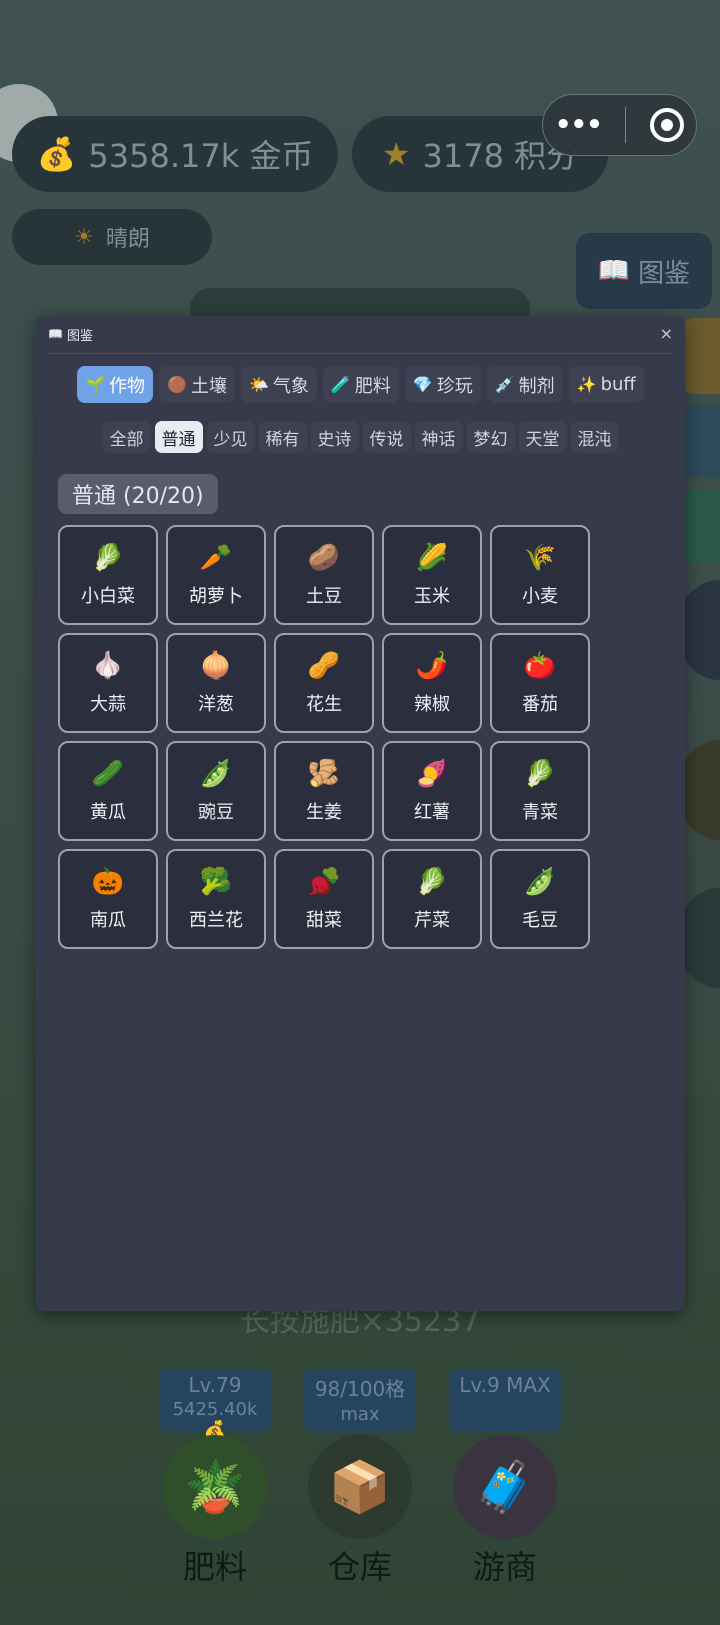 The width and height of the screenshot is (720, 1625). What do you see at coordinates (216, 899) in the screenshot?
I see `crop-card: 🥦 西兰花` at bounding box center [216, 899].